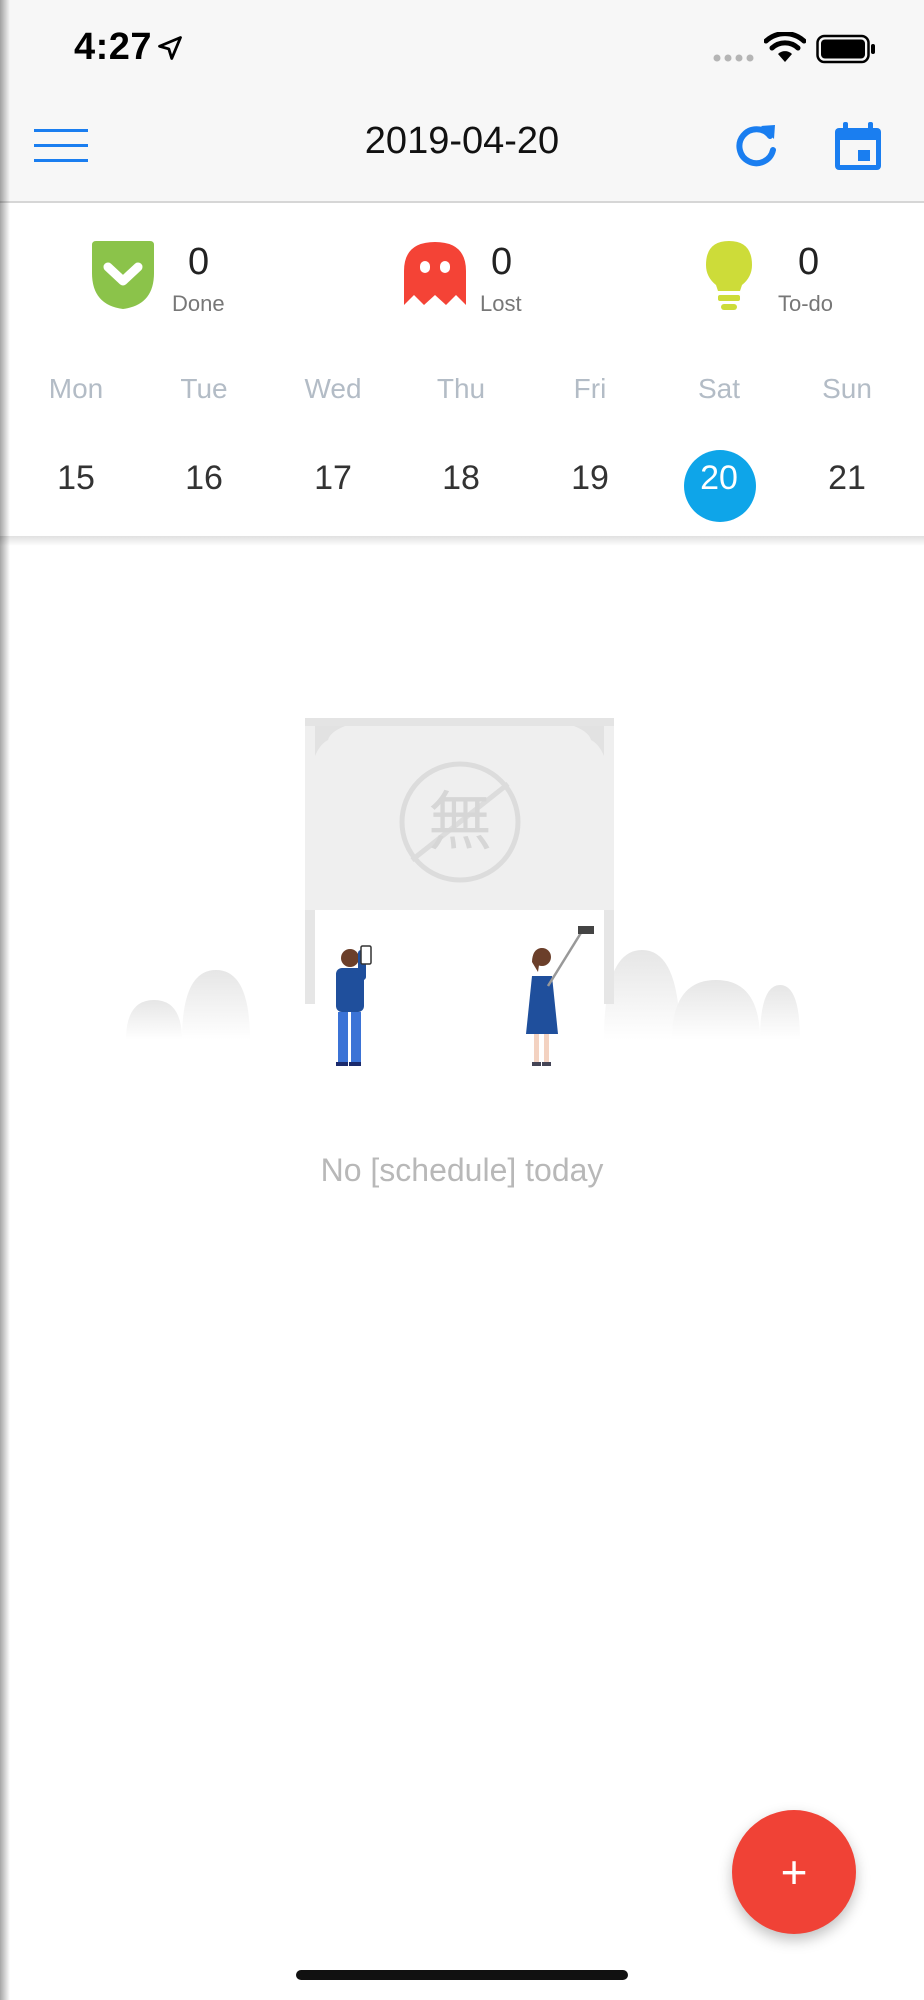 The image size is (924, 2000). Describe the element at coordinates (168, 279) in the screenshot. I see `stat-done: 0 Done` at that location.